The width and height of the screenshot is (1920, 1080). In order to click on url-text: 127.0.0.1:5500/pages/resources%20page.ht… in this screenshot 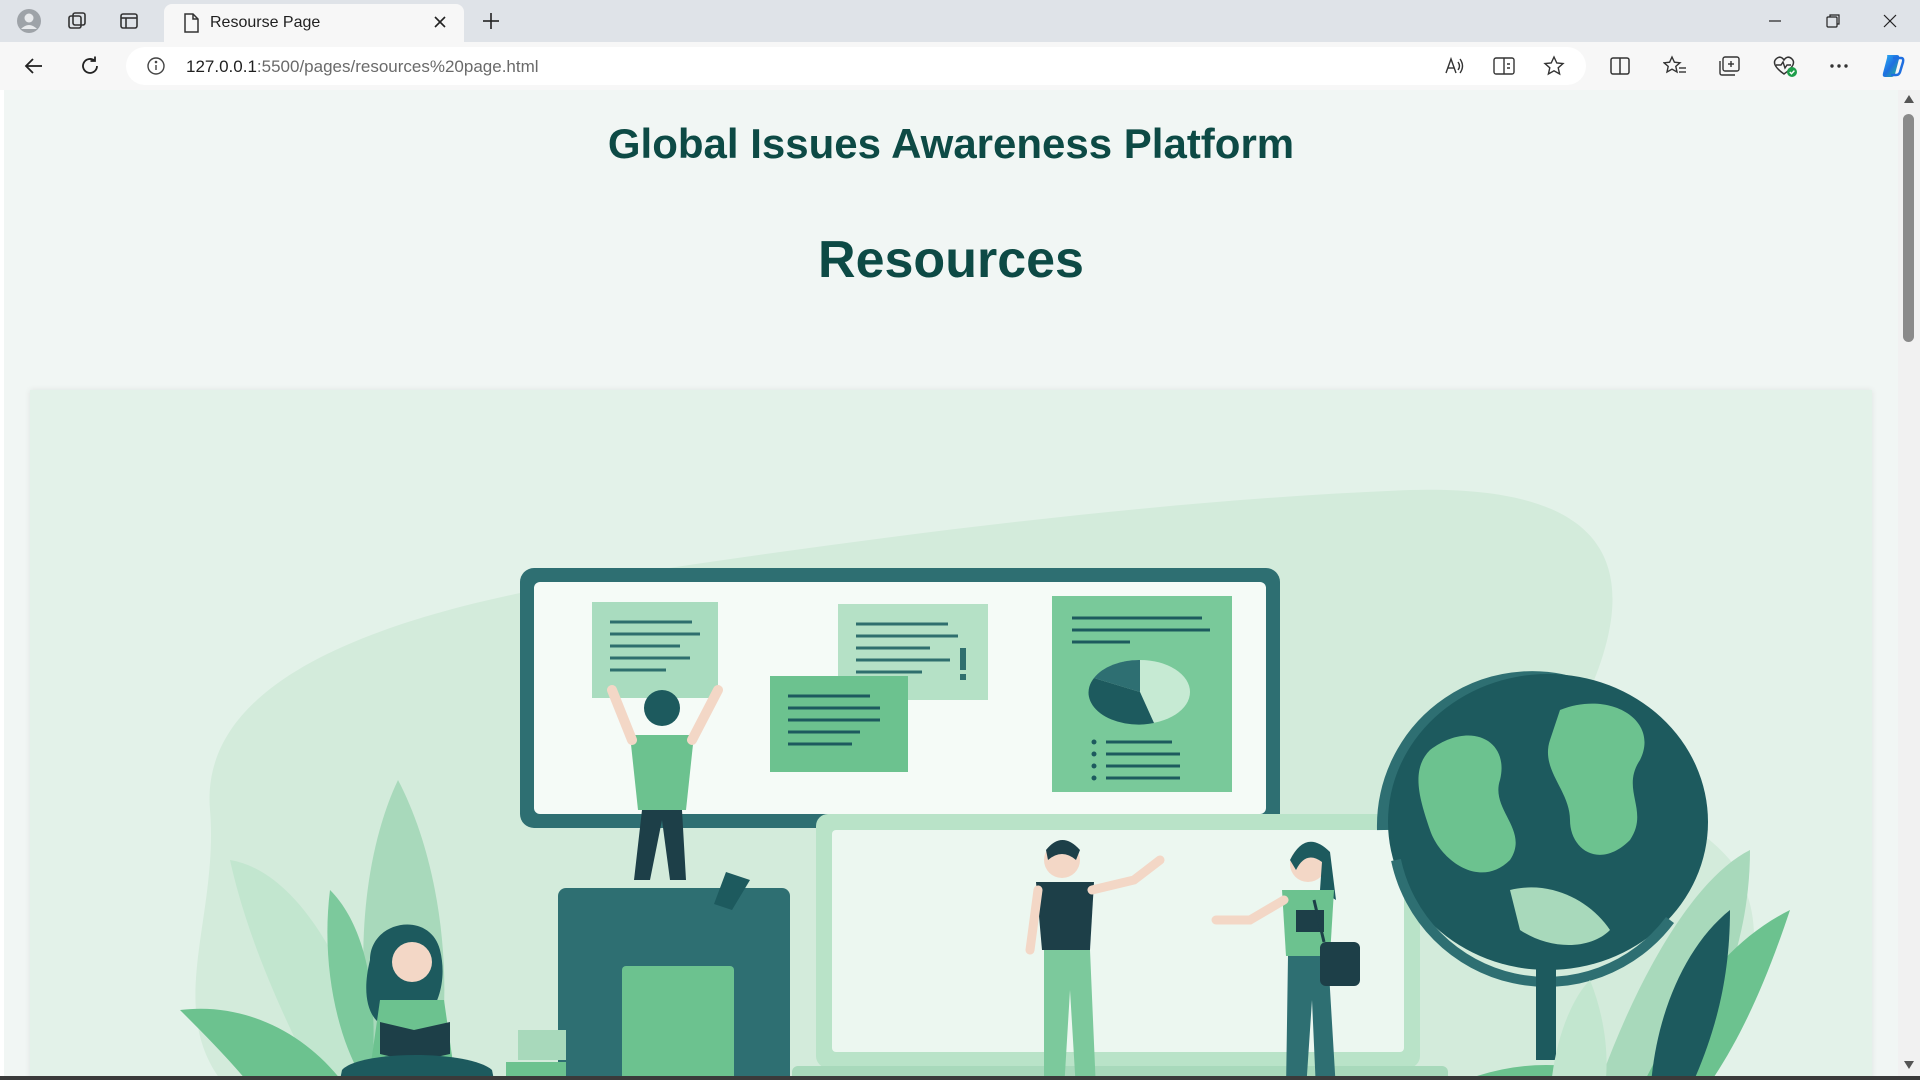, I will do `click(362, 67)`.